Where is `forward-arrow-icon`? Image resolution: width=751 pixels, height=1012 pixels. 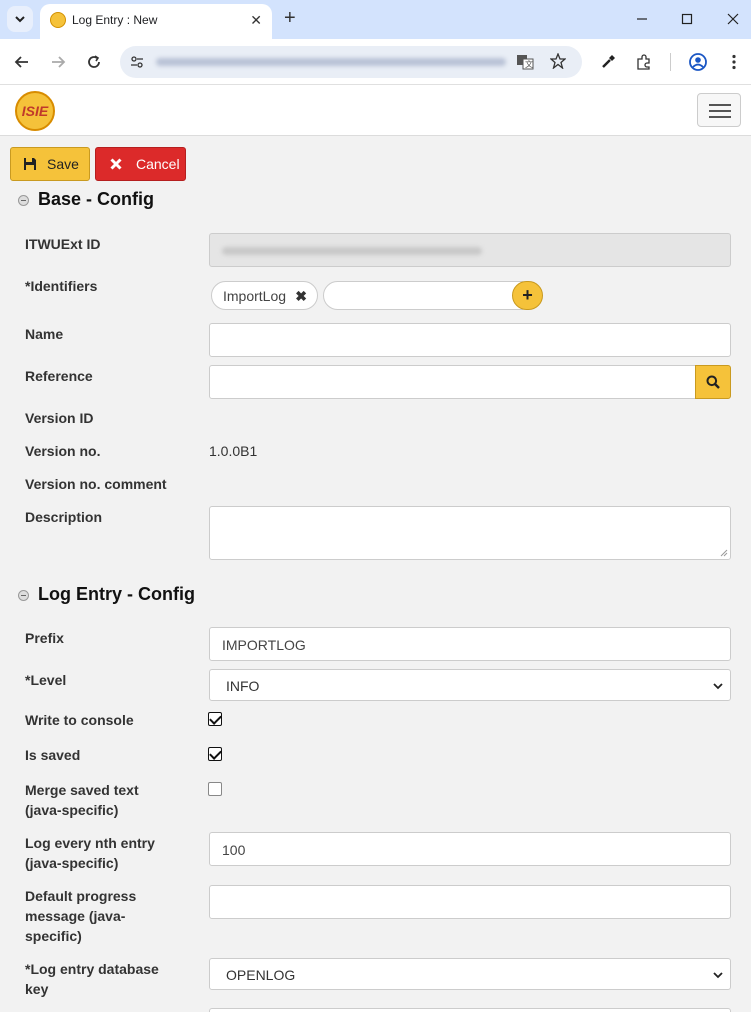
forward-arrow-icon is located at coordinates (58, 62).